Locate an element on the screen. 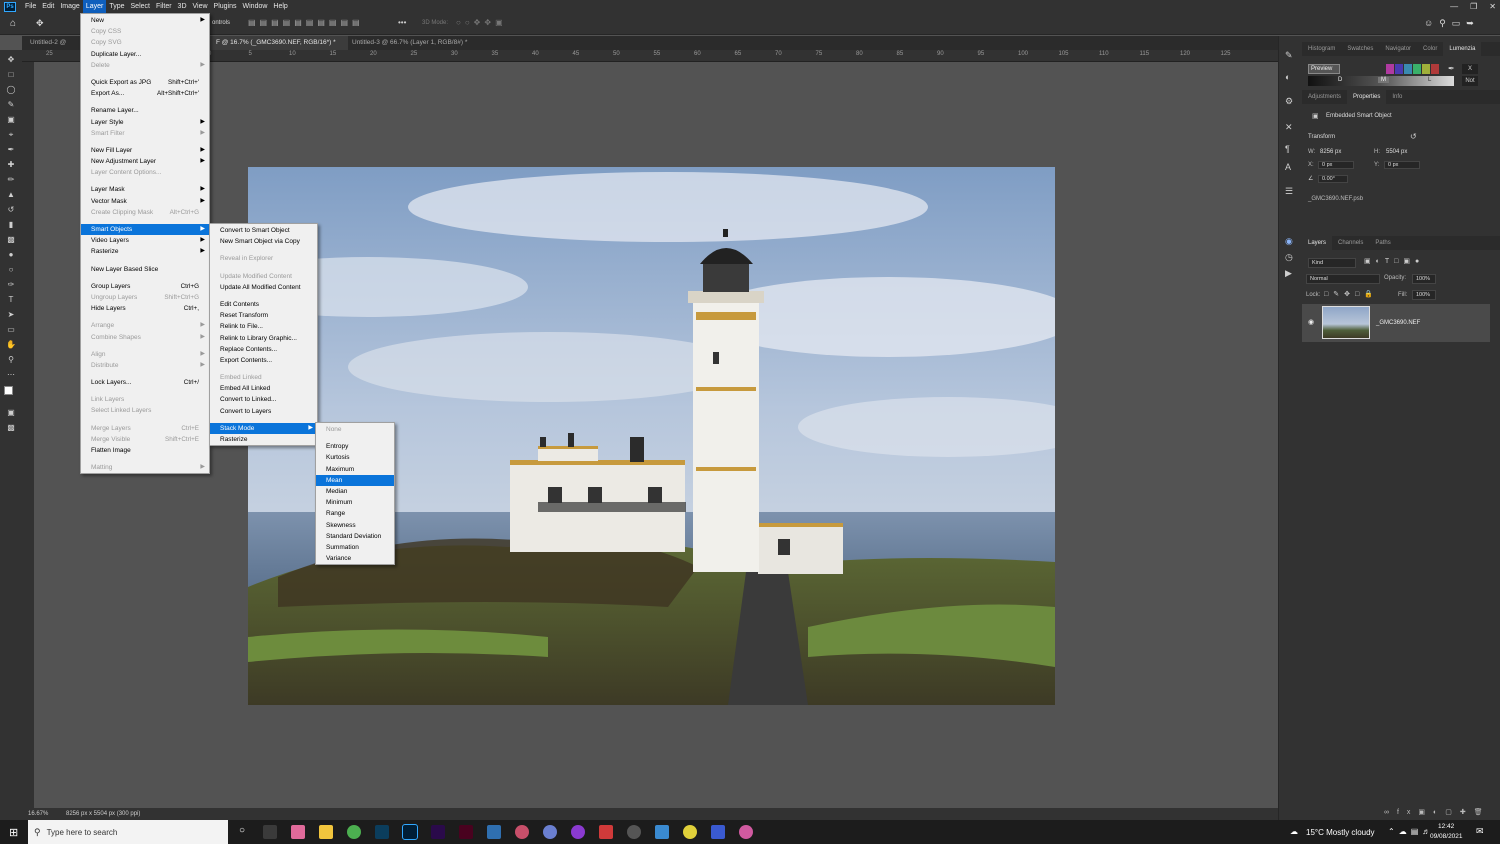  menu-item-flatten-image: Flatten Image is located at coordinates (145, 450).